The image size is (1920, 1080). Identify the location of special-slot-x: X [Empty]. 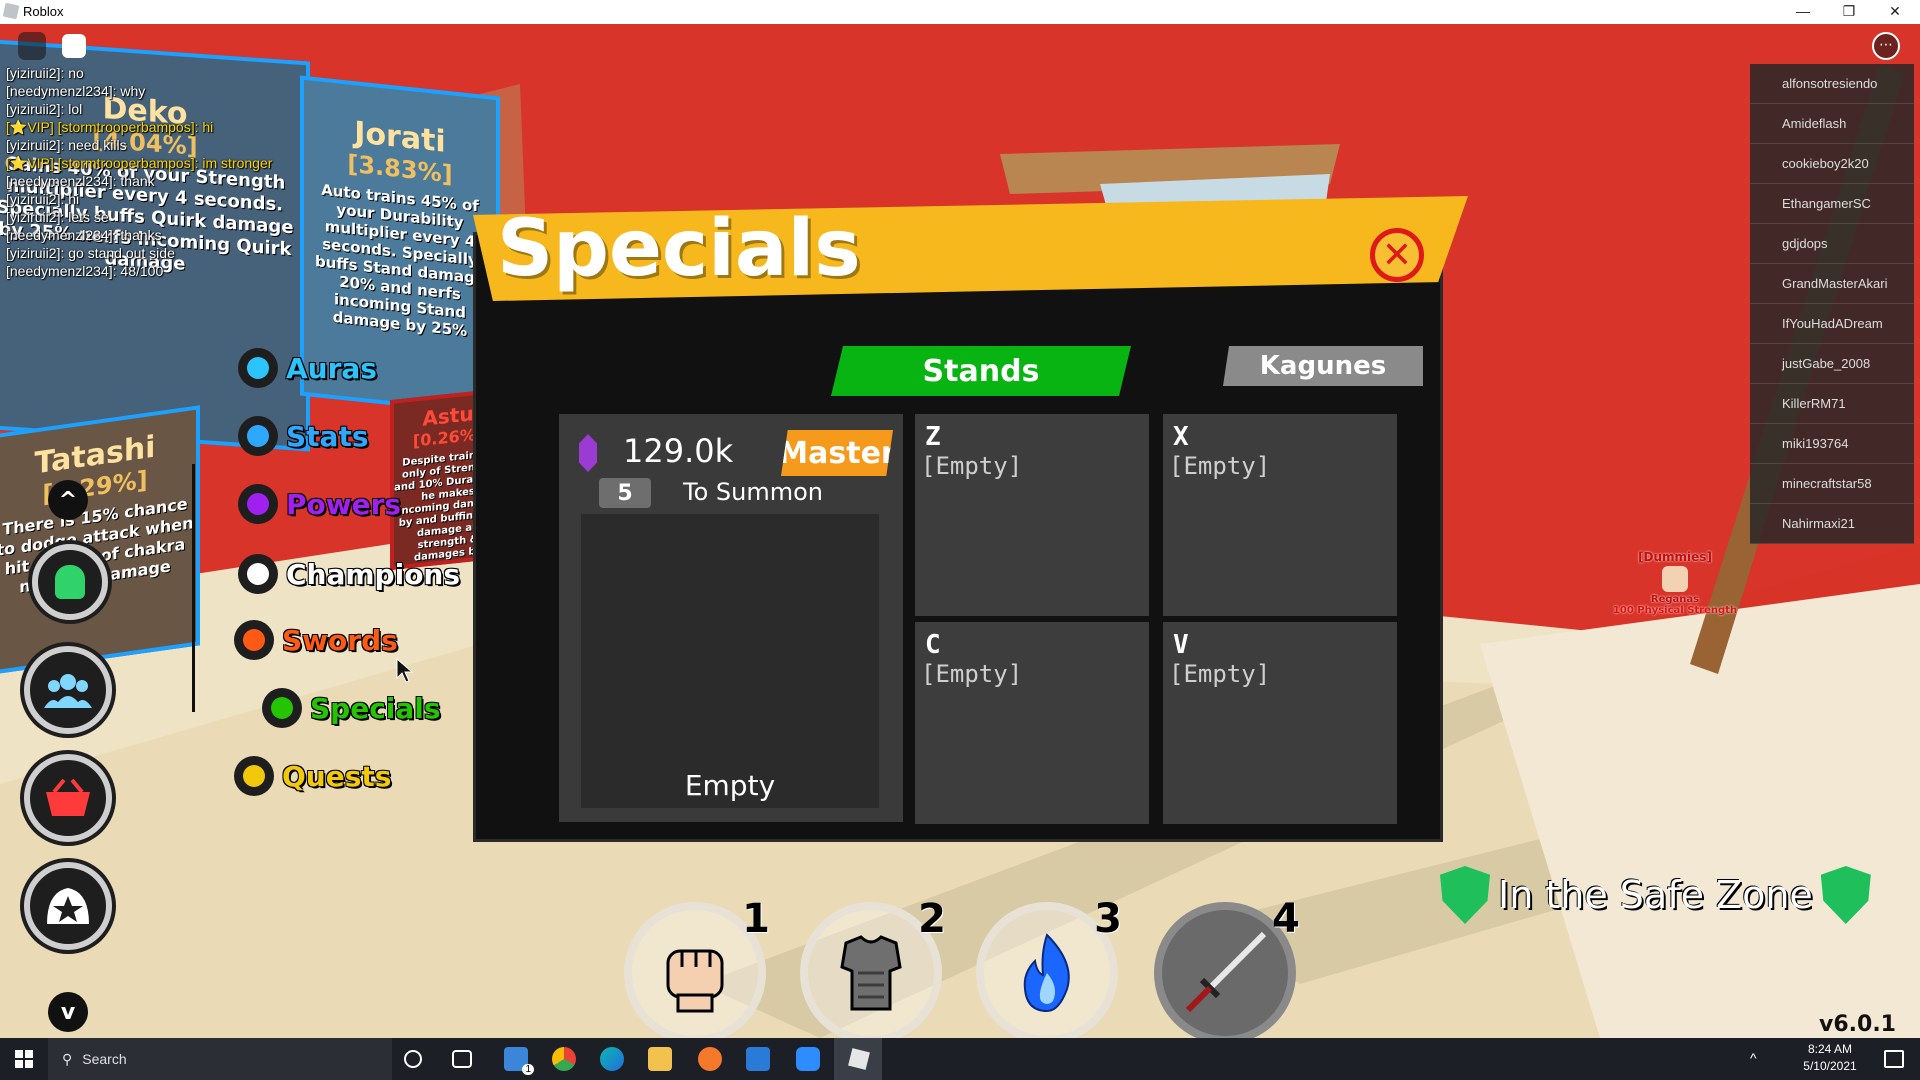
(1280, 515).